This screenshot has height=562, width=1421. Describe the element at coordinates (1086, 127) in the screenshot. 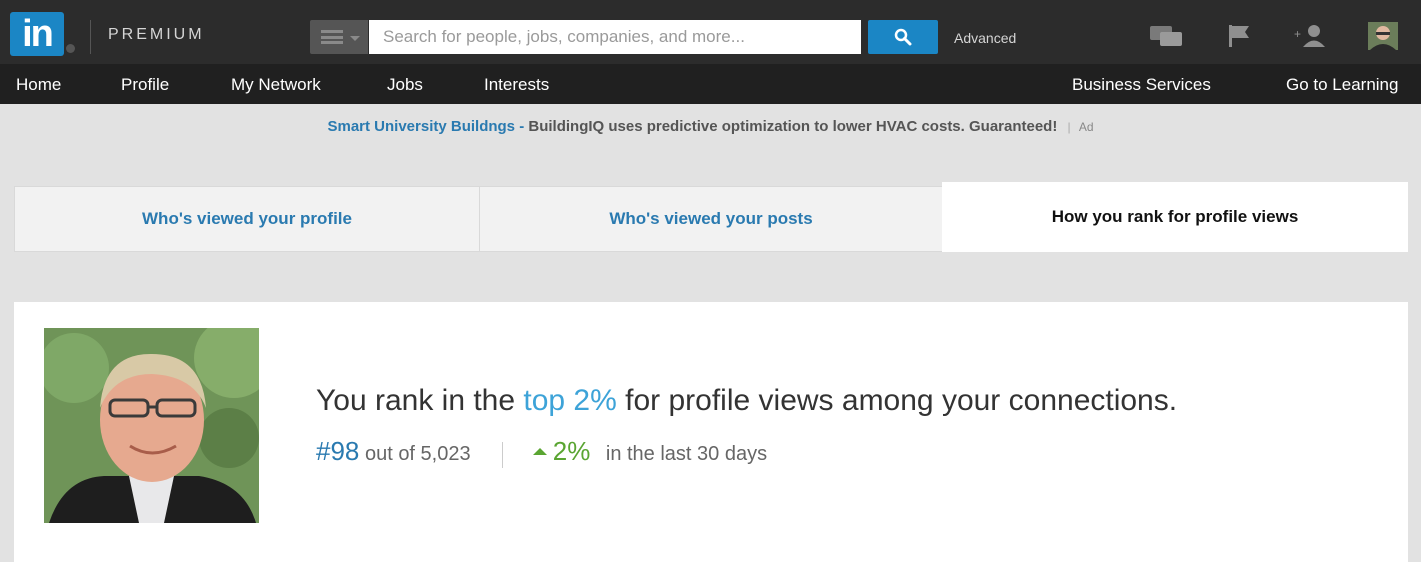

I see `ad-label: Ad` at that location.